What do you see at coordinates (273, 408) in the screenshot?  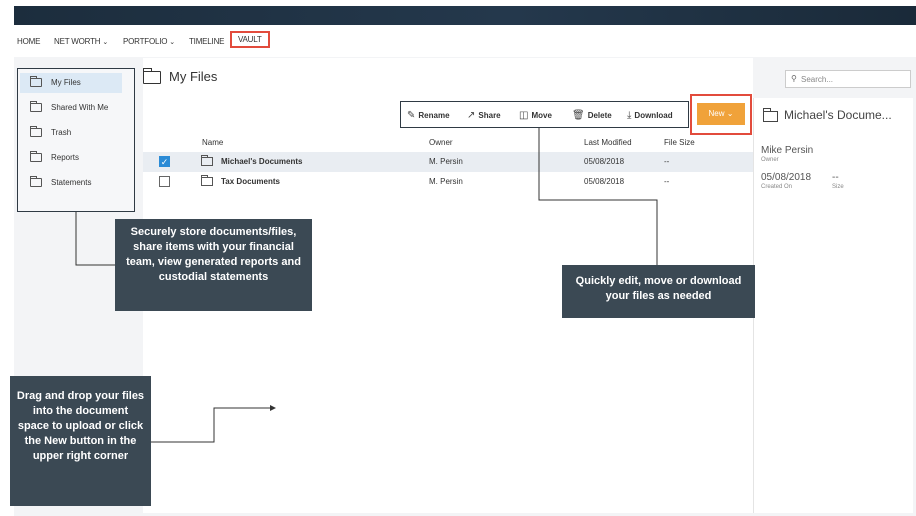 I see `arrow-head` at bounding box center [273, 408].